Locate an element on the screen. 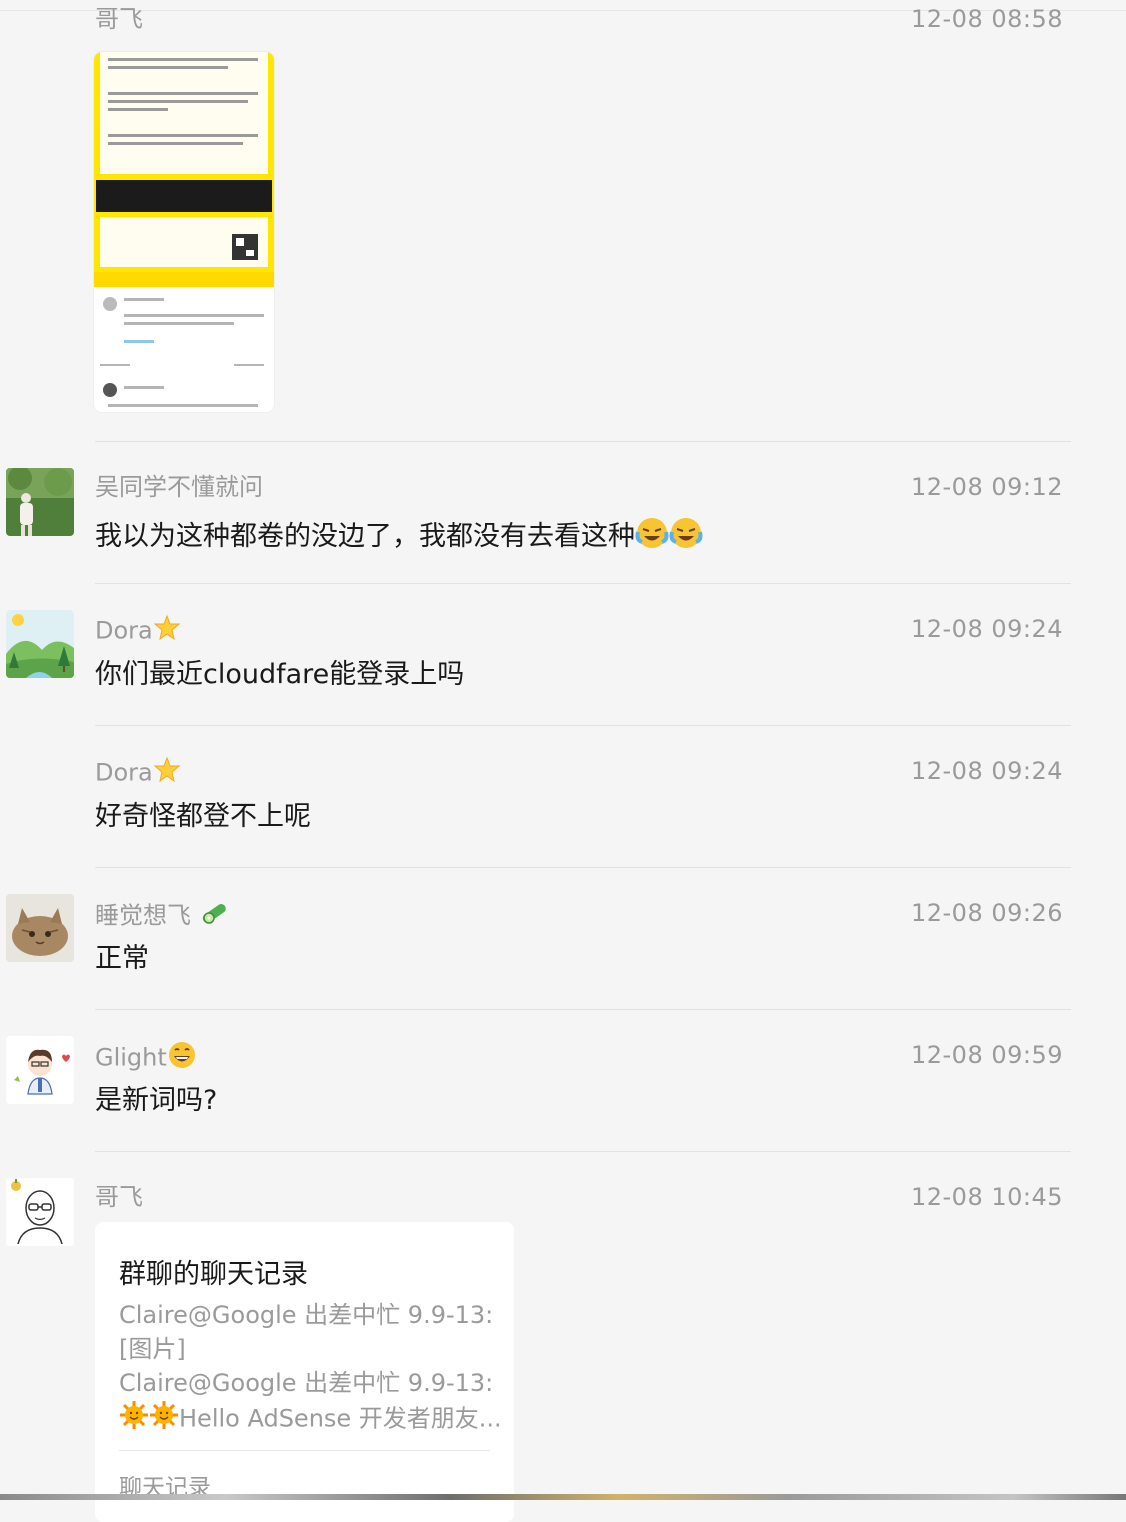 The height and width of the screenshot is (1522, 1126). landscape-avatar-image is located at coordinates (40, 644).